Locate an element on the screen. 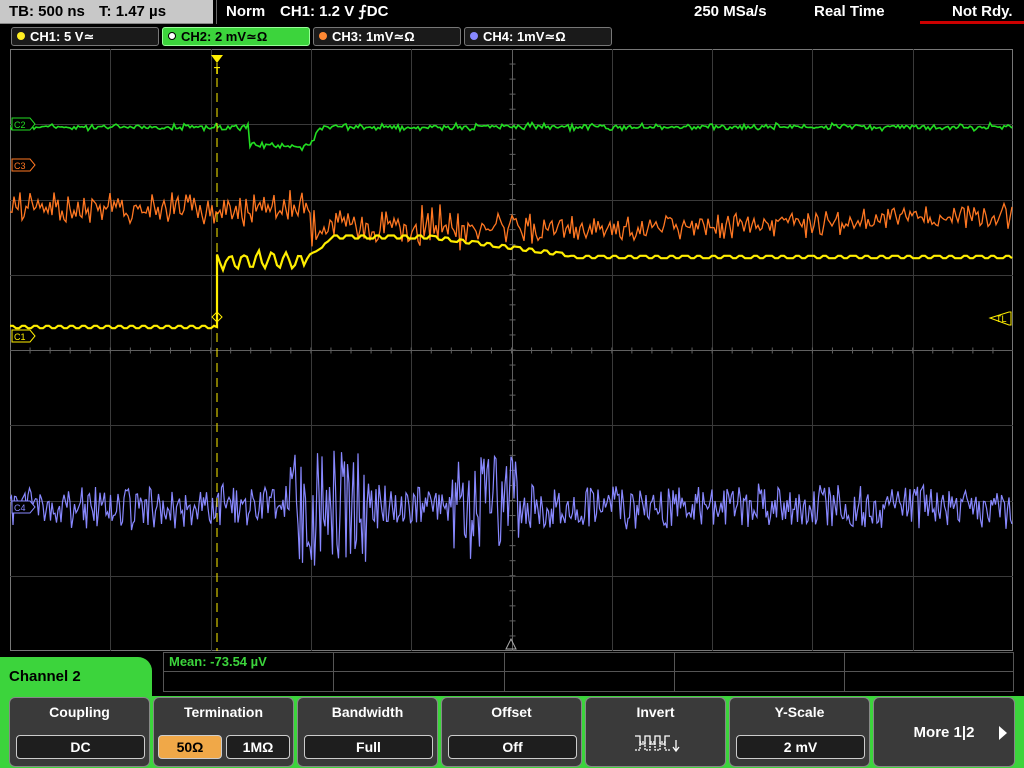  offset-value: Off is located at coordinates (512, 747).